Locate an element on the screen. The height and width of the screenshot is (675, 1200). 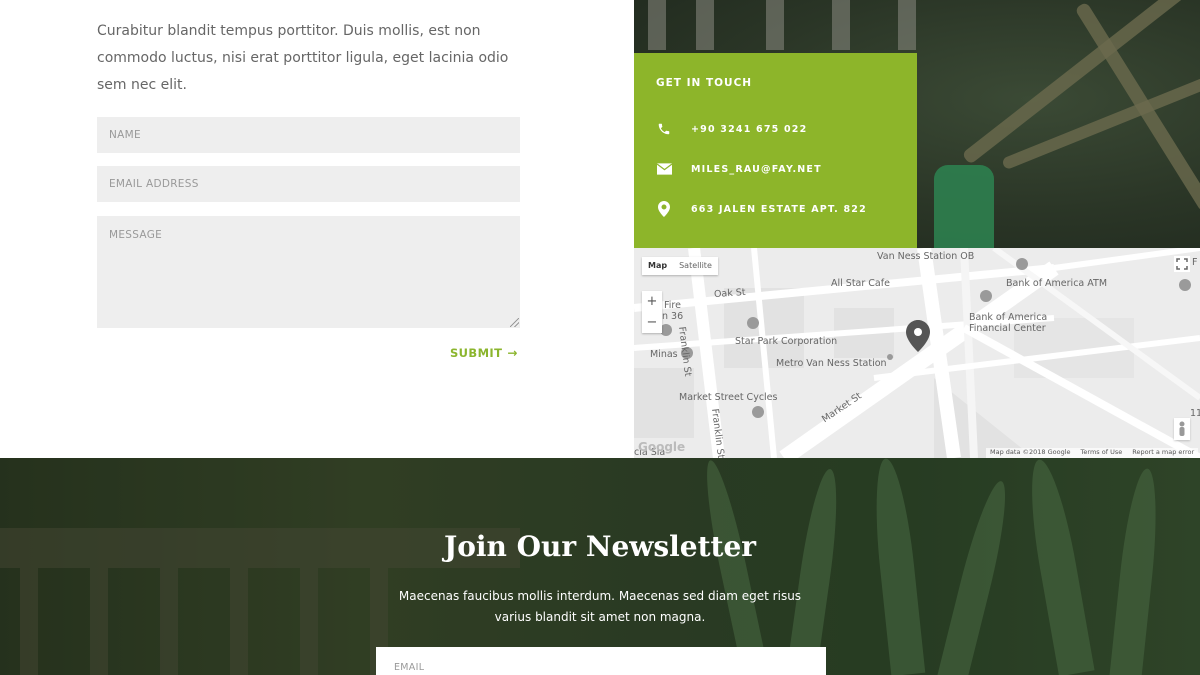
contact-email-text: MILES_RAU@FAY.NET is located at coordinates (756, 169).